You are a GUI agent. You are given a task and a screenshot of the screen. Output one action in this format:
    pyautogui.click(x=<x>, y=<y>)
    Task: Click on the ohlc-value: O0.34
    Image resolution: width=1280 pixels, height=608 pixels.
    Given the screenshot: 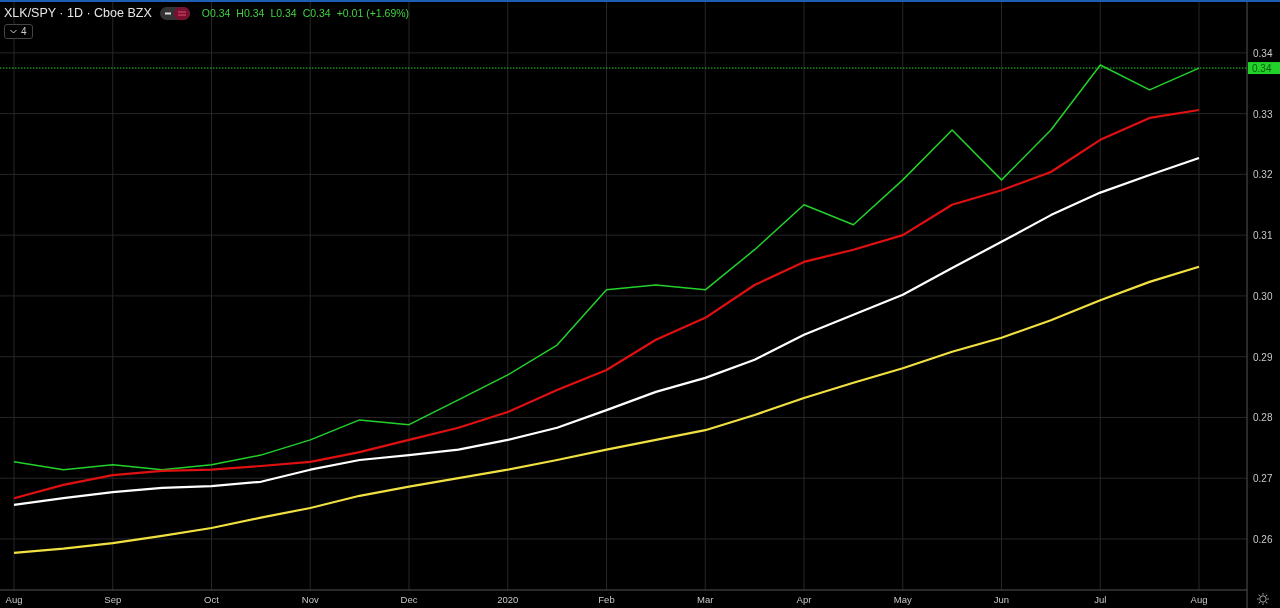 What is the action you would take?
    pyautogui.click(x=216, y=13)
    